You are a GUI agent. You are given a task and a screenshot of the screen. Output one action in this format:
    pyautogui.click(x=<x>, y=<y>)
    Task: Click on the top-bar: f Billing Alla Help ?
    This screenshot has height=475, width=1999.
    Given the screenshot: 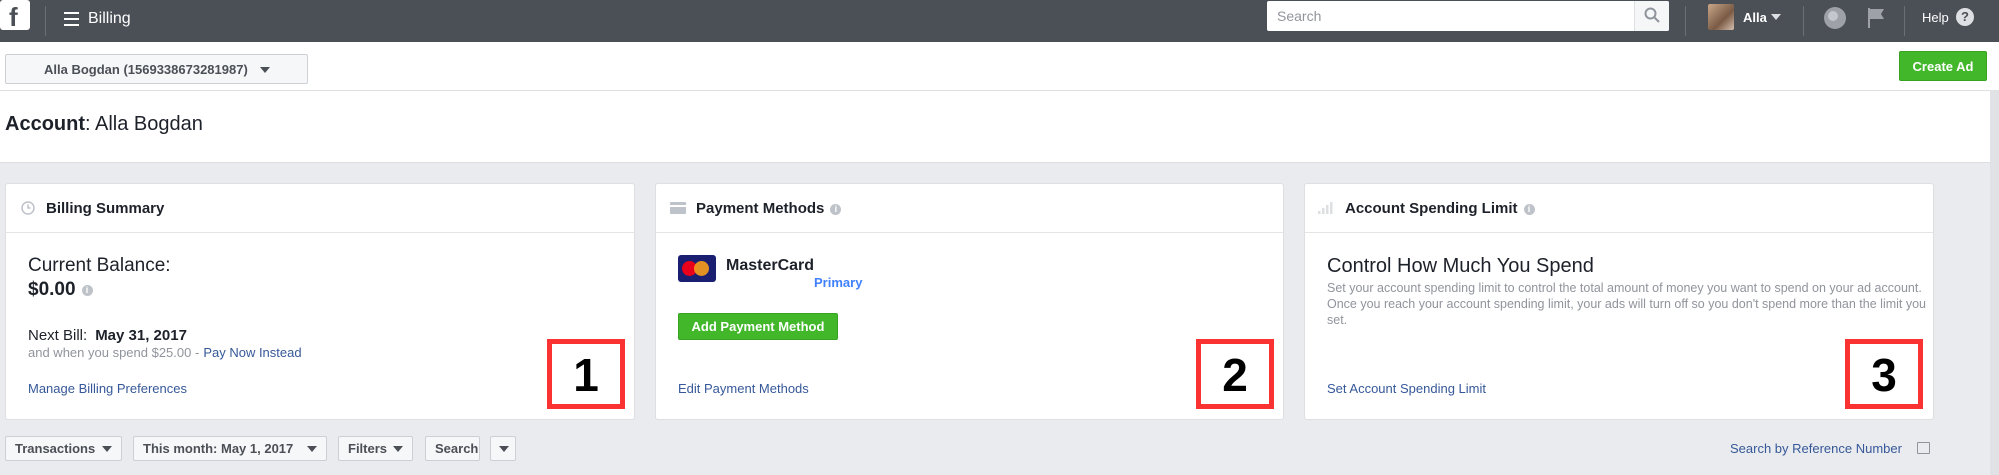 What is the action you would take?
    pyautogui.click(x=999, y=21)
    